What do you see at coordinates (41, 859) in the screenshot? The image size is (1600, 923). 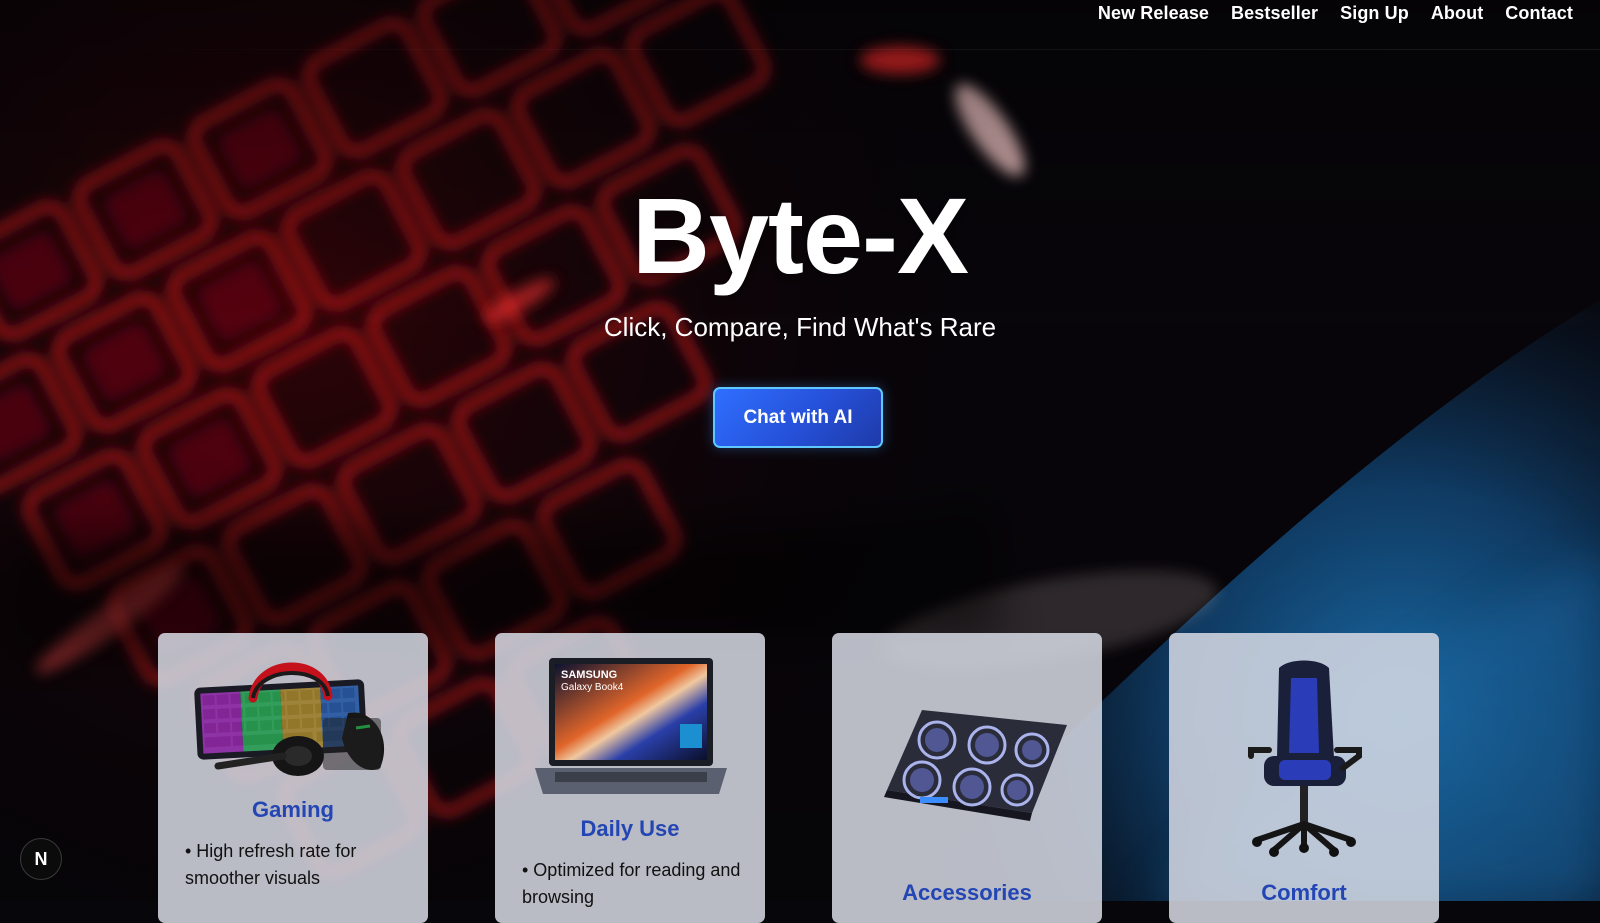 I see `n-badge-button: N` at bounding box center [41, 859].